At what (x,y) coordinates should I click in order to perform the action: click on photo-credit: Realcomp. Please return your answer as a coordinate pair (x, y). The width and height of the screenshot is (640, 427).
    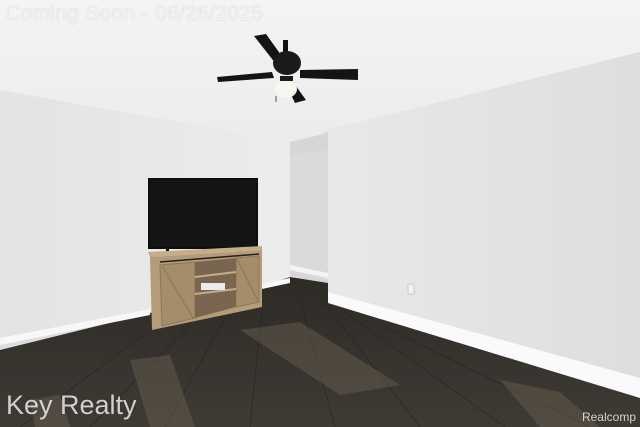
    Looking at the image, I should click on (608, 417).